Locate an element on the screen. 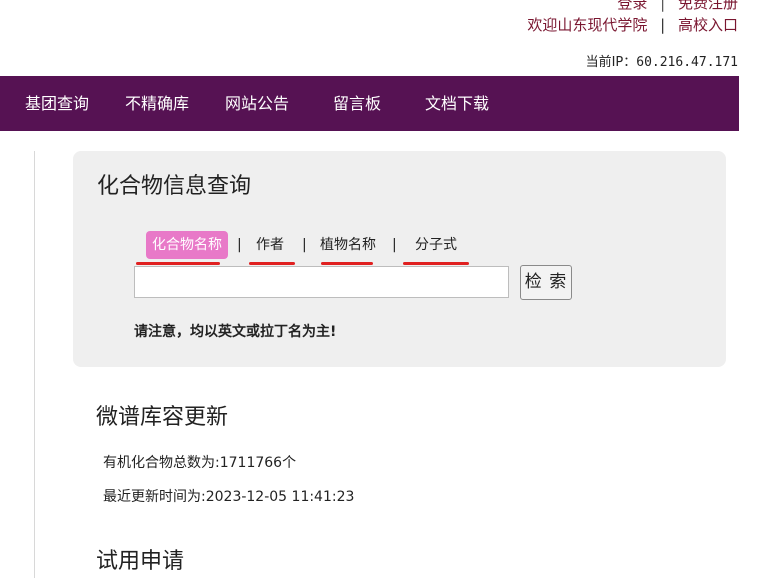  current-ip: 当前IP：60.216.47.171 is located at coordinates (662, 60).